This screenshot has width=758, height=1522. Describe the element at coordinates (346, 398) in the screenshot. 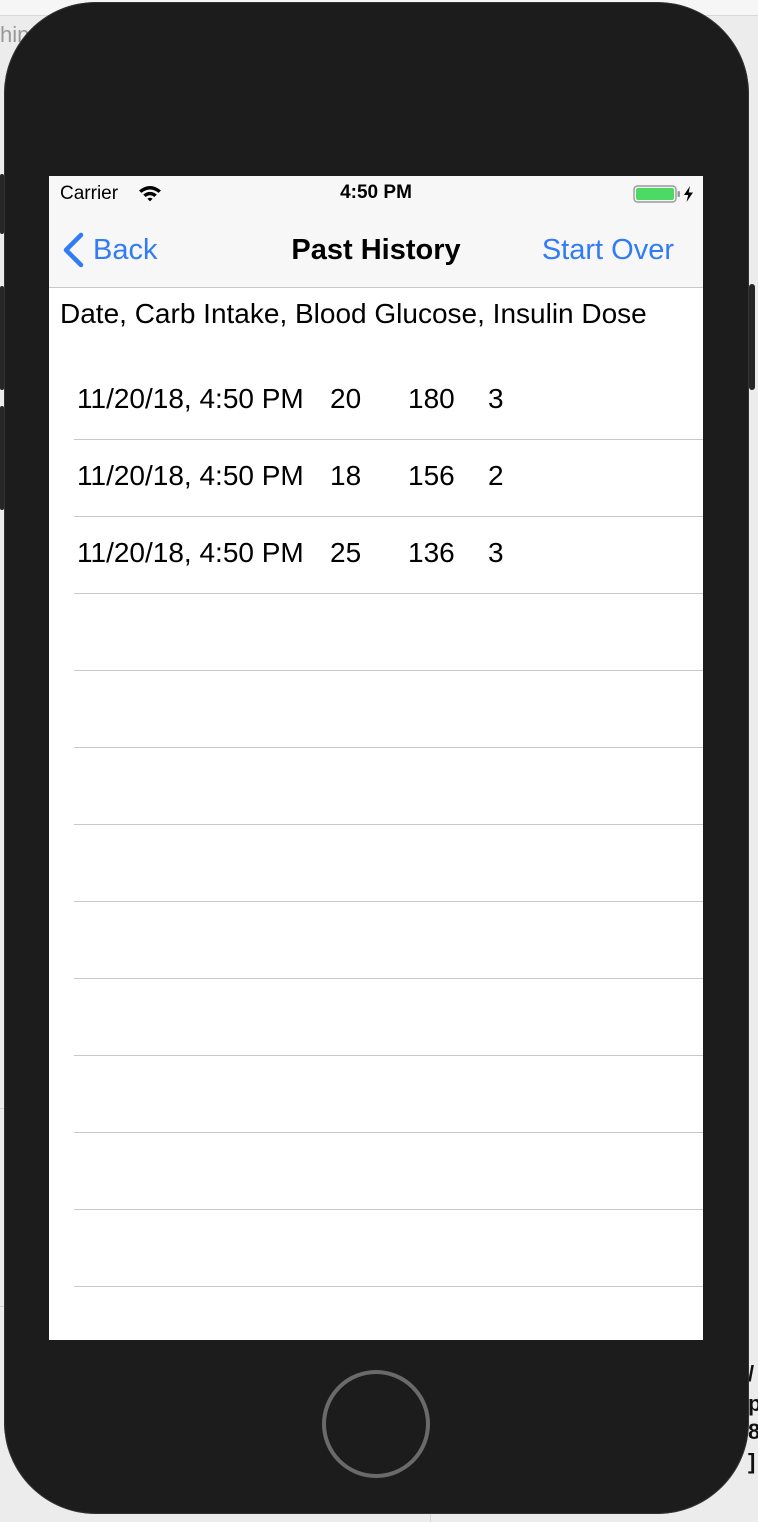

I see `entry-carb-intake: 20` at that location.